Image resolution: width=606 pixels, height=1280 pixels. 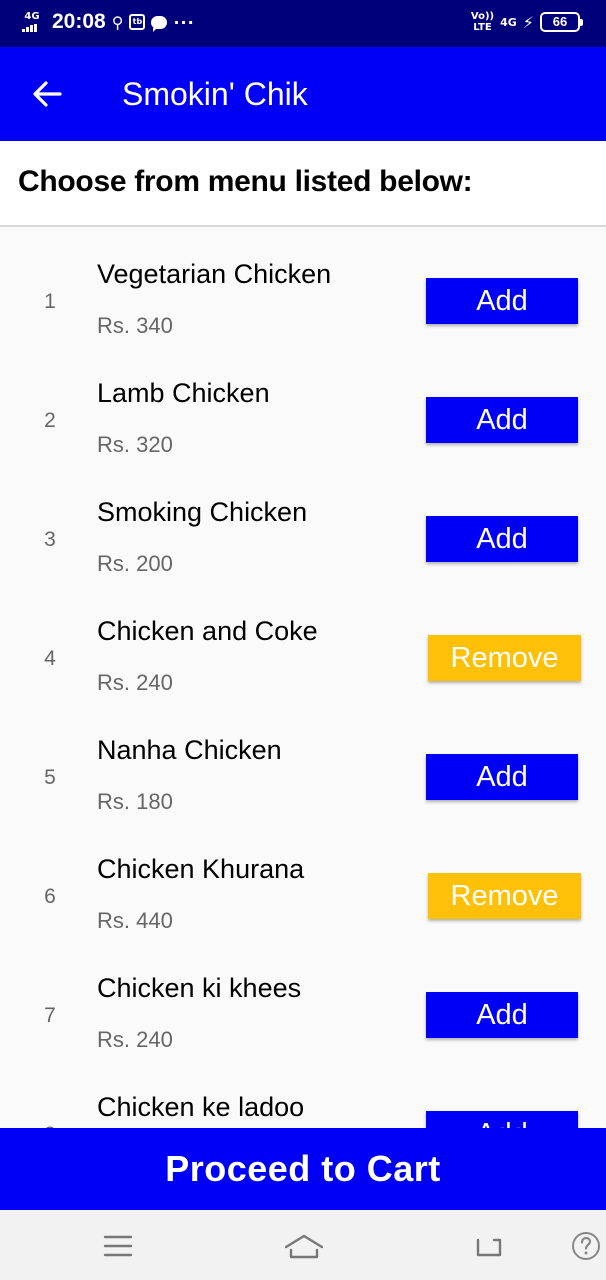 I want to click on menu-heading: Choose from menu listed below:, so click(x=303, y=184).